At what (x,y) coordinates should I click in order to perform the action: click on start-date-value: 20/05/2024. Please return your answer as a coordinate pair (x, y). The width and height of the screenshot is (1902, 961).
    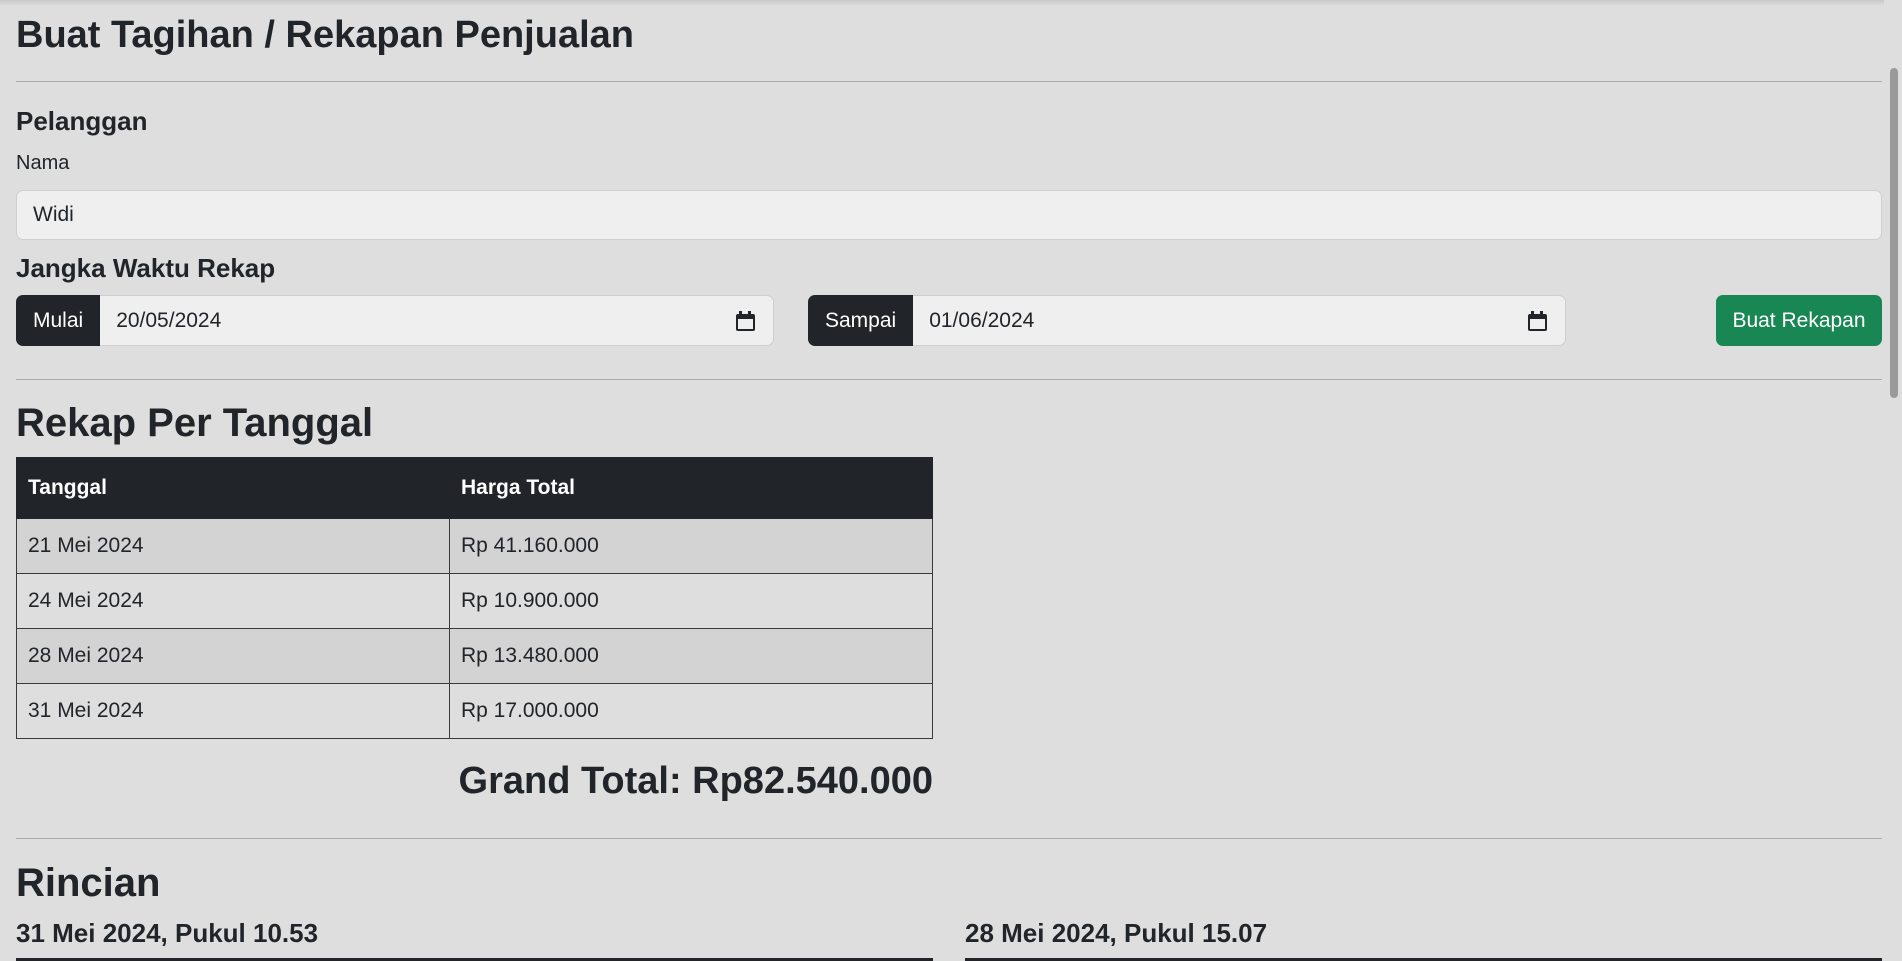
    Looking at the image, I should click on (169, 320).